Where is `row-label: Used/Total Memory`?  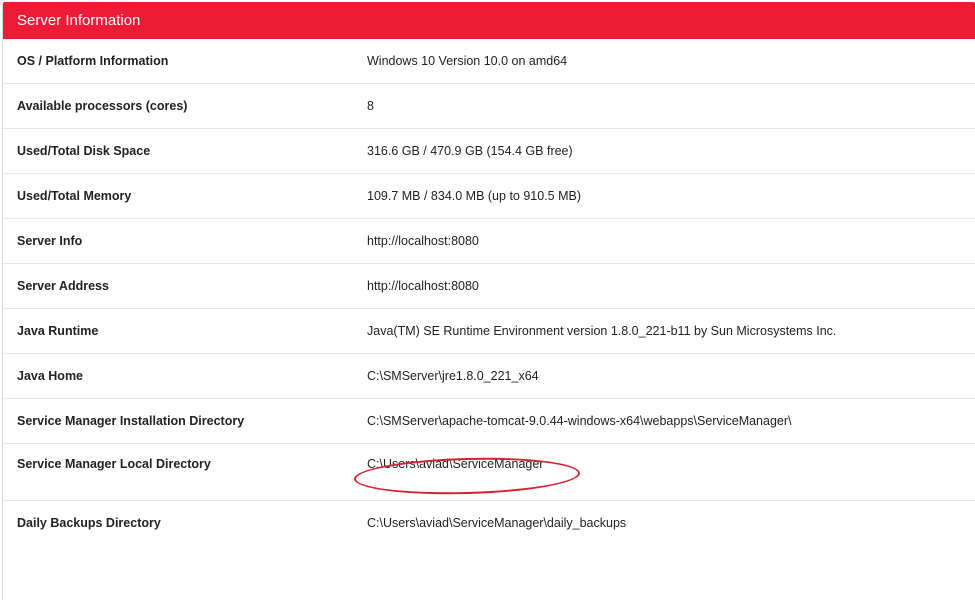
row-label: Used/Total Memory is located at coordinates (74, 196).